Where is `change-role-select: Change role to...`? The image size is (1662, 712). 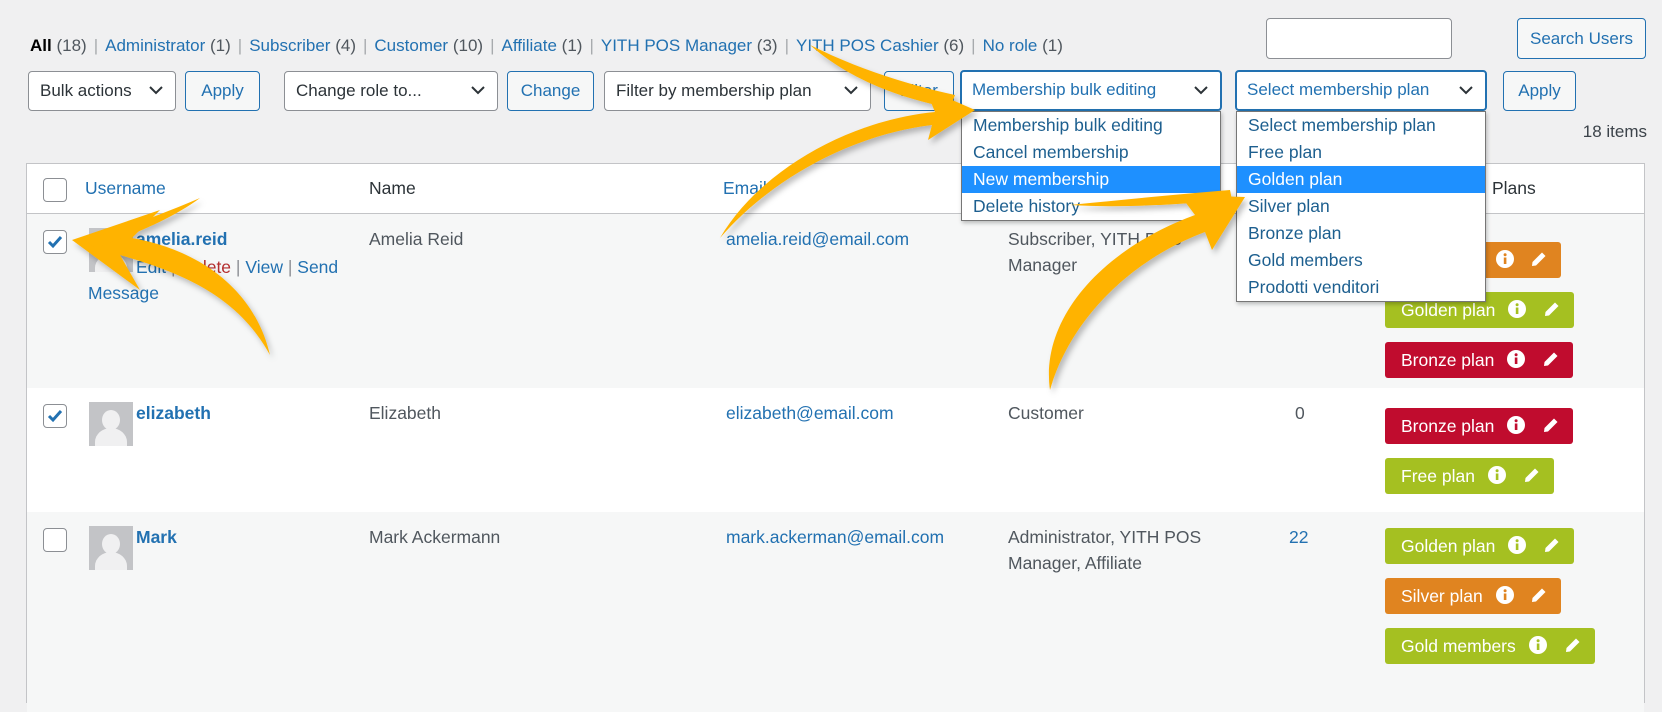
change-role-select: Change role to... is located at coordinates (391, 91).